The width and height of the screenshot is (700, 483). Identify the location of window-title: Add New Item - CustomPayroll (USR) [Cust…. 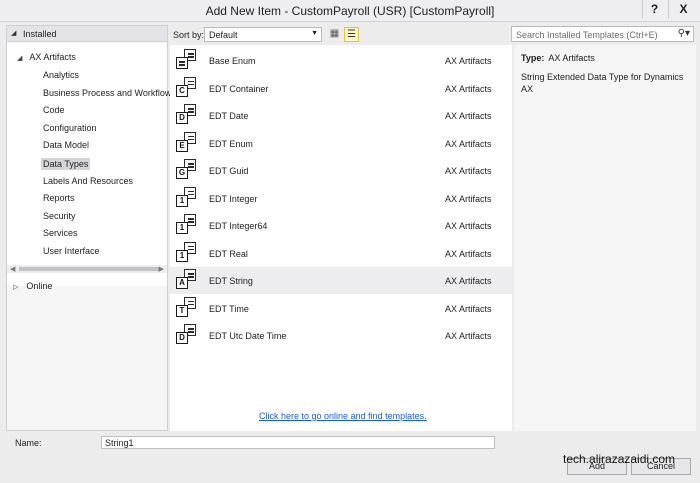
(350, 11).